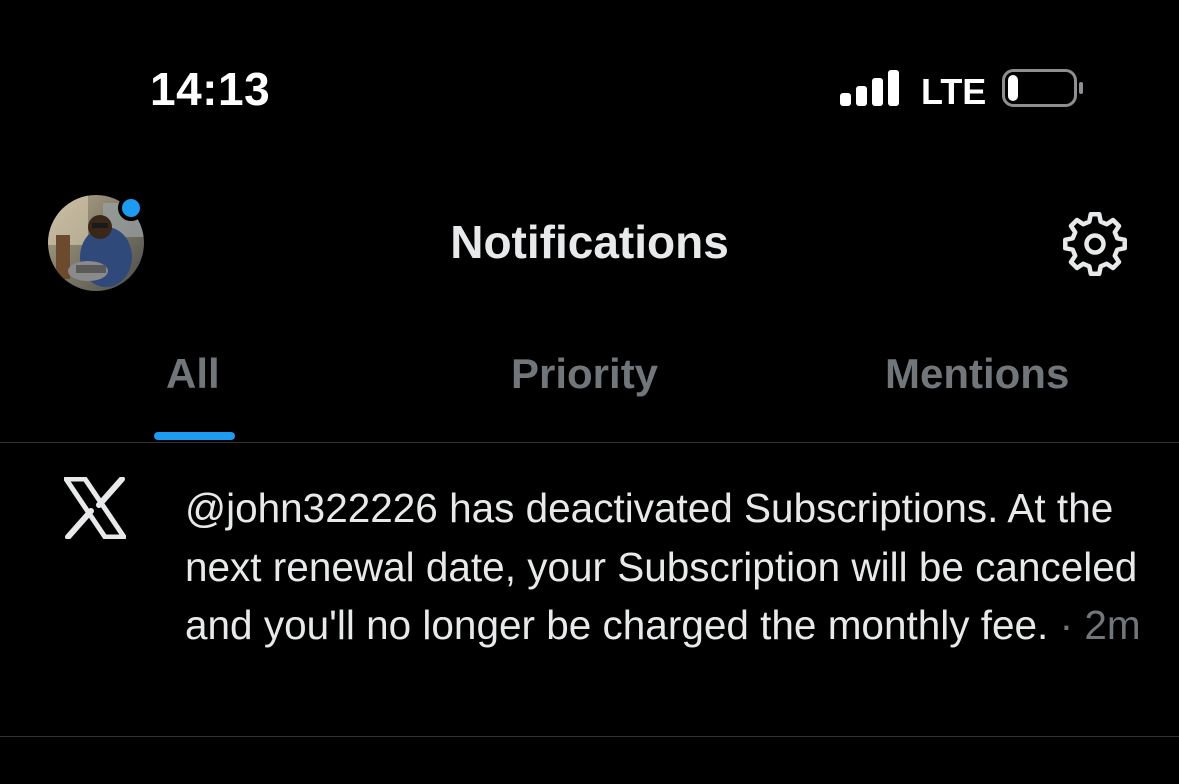  I want to click on tab-priority: Priority, so click(584, 374).